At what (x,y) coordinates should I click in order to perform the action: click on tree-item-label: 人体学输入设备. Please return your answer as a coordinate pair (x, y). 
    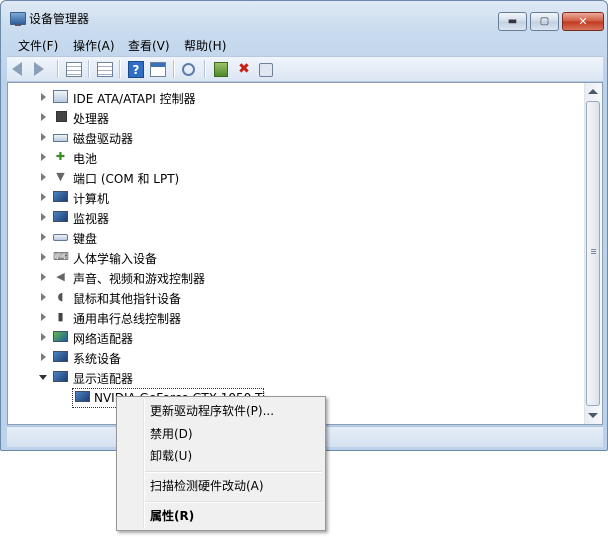
    Looking at the image, I should click on (115, 259).